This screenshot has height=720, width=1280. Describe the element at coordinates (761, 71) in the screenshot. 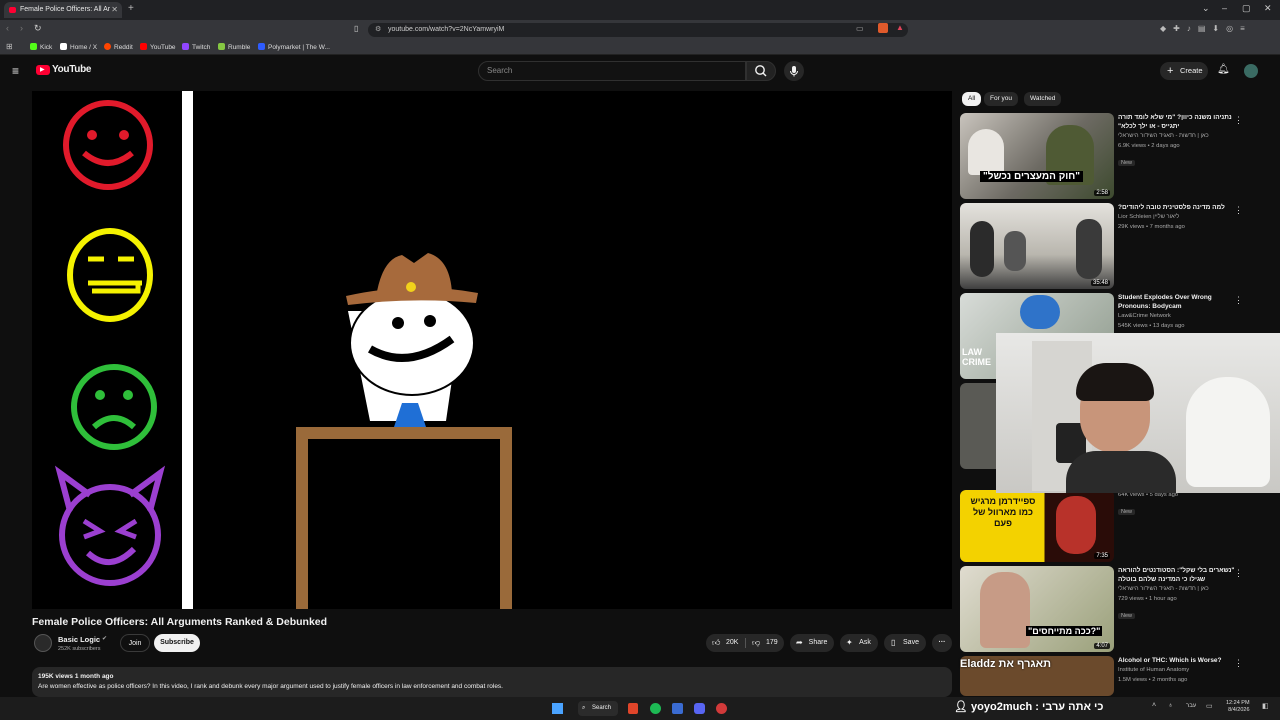

I see `search-button` at that location.